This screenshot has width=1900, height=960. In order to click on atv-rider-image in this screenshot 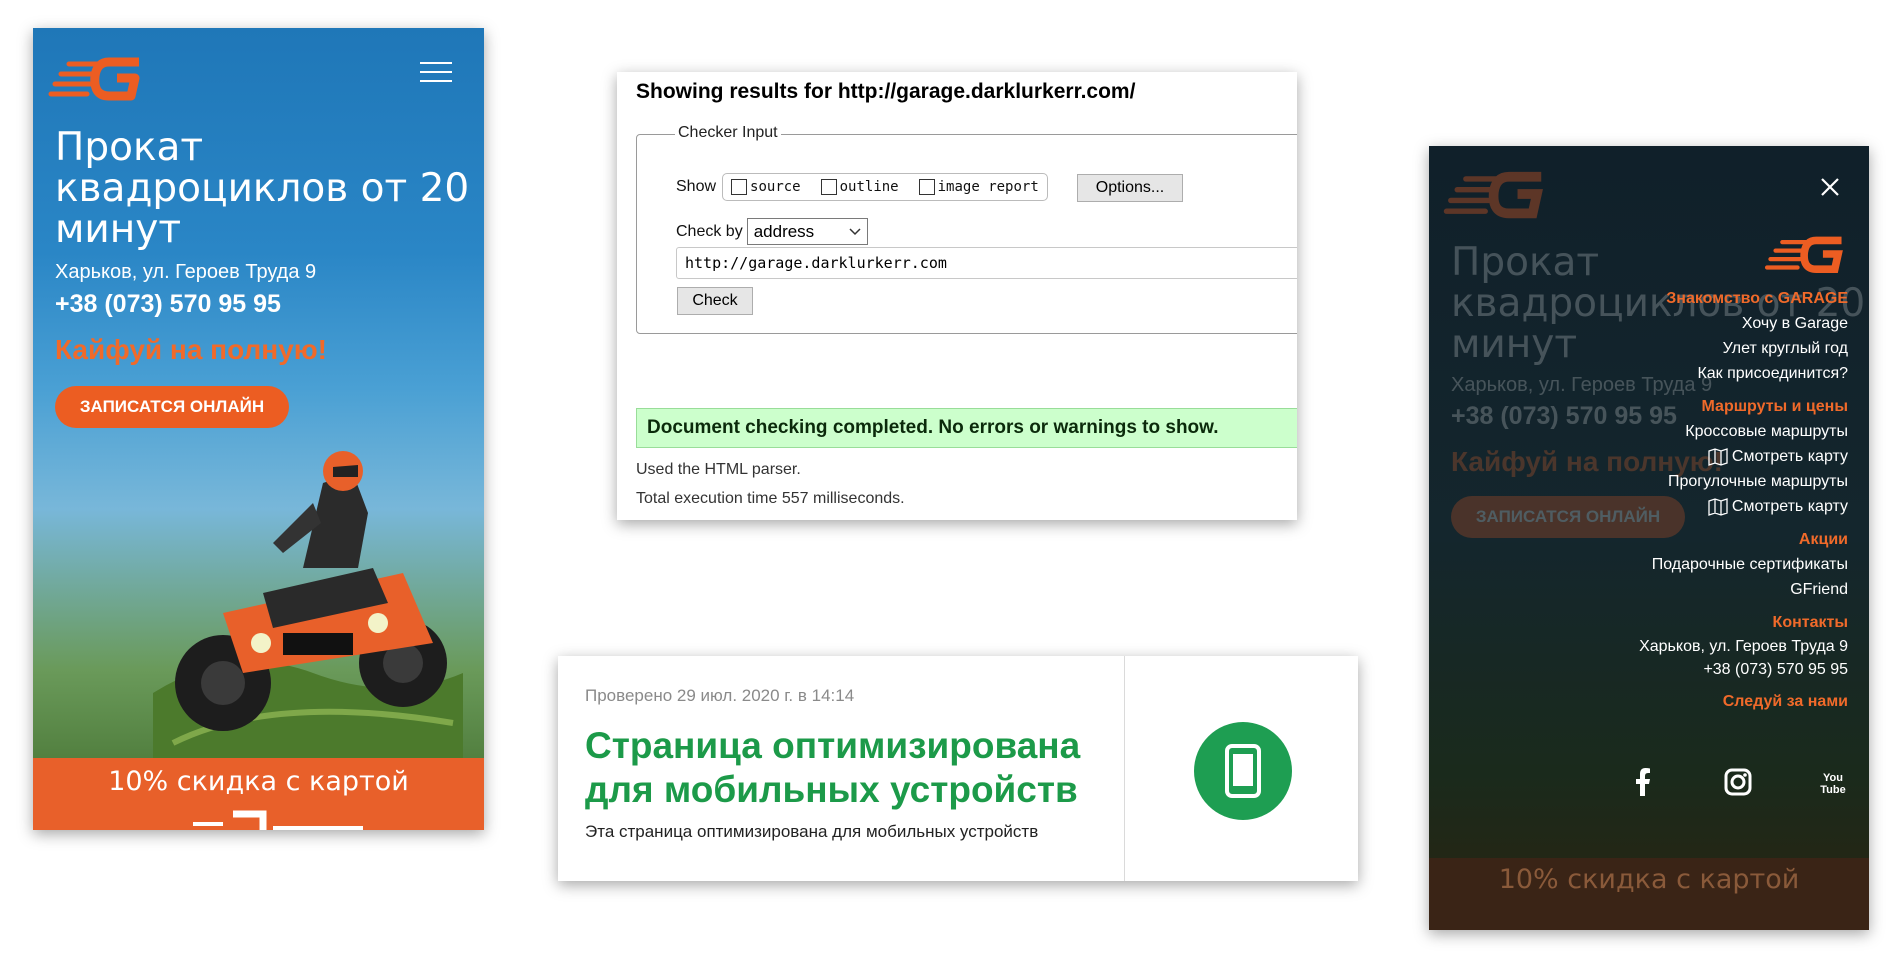, I will do `click(308, 607)`.